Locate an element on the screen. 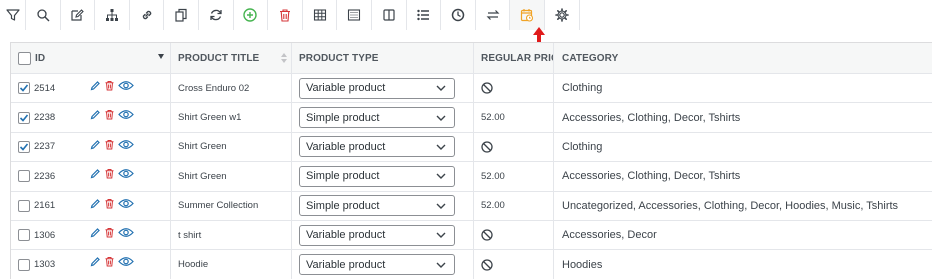 The image size is (932, 279). product-id: 1303 is located at coordinates (45, 265).